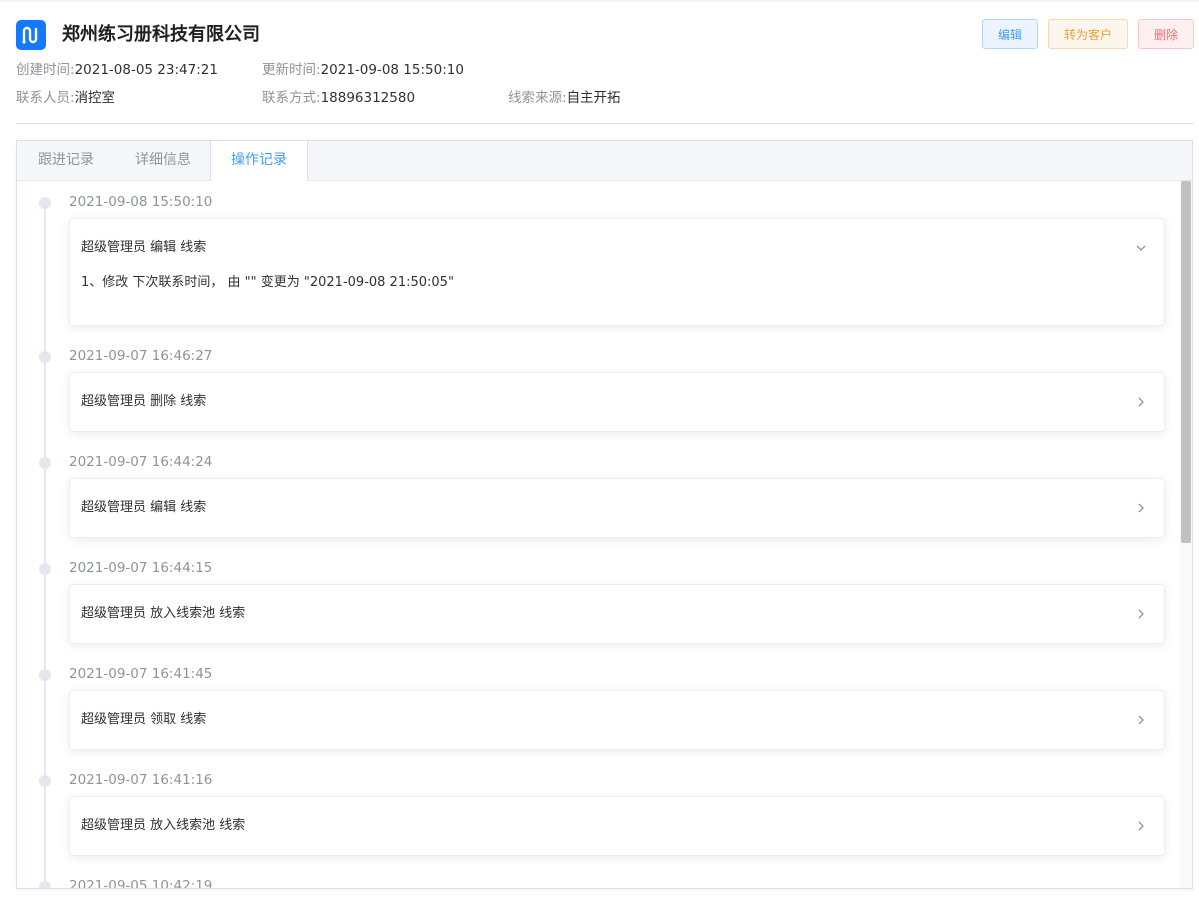  What do you see at coordinates (593, 98) in the screenshot?
I see `lead-source-value: 自主开拓` at bounding box center [593, 98].